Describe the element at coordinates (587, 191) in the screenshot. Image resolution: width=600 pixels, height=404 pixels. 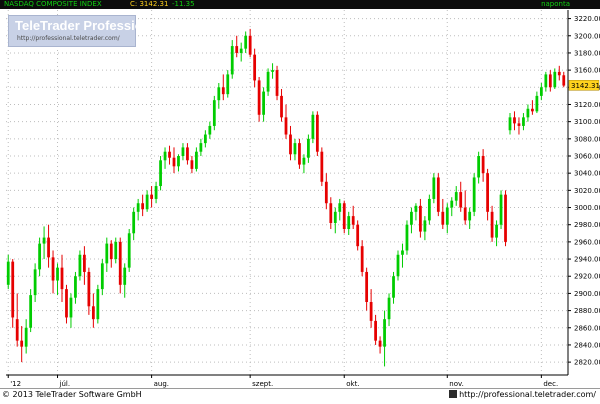
I see `y-tick-label: 3020.00` at that location.